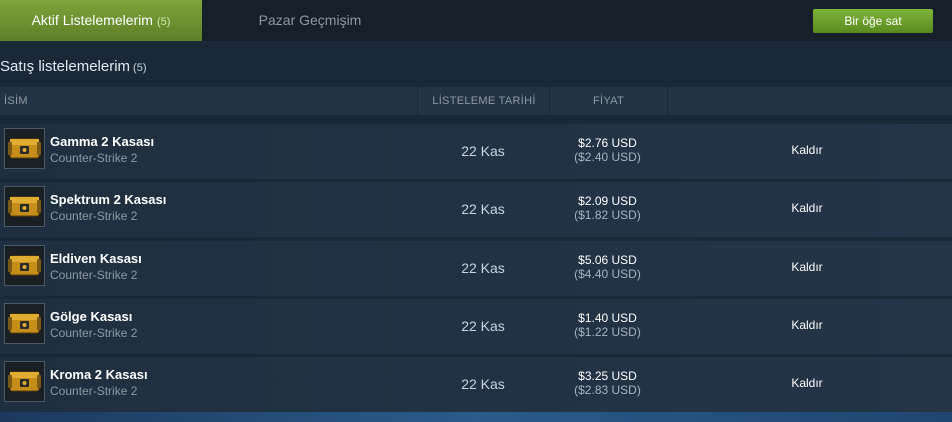  I want to click on listing-price: $1.40 USD ($1.22 USD), so click(607, 325).